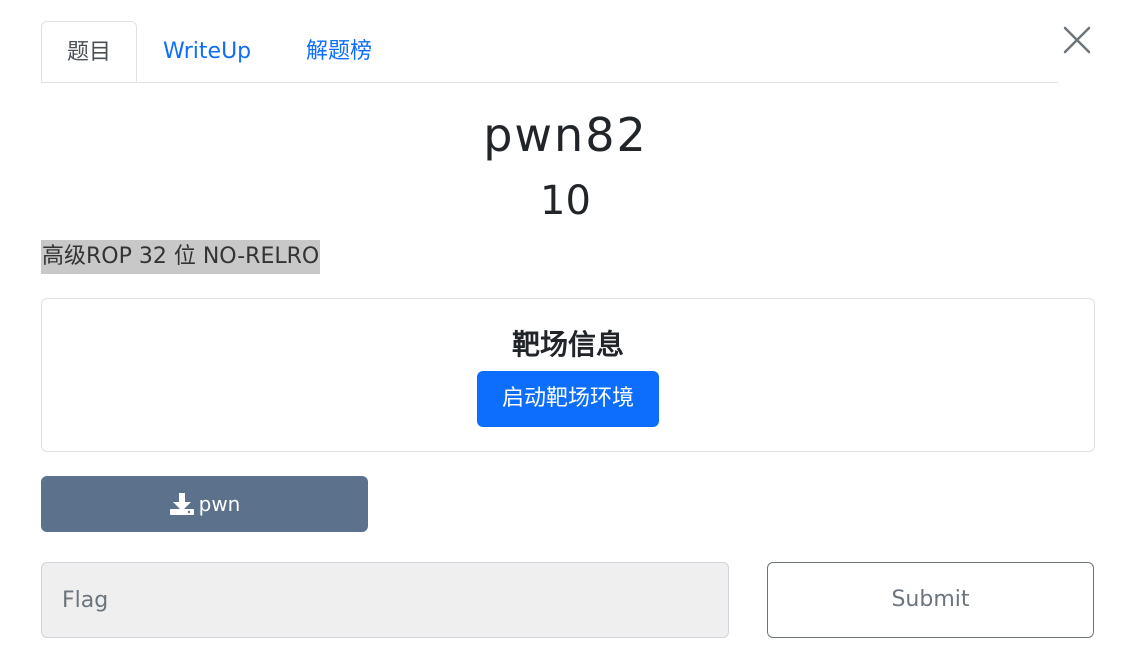 The width and height of the screenshot is (1131, 670). What do you see at coordinates (549, 52) in the screenshot?
I see `tab-bar: 题目 WriteUp 解题榜` at bounding box center [549, 52].